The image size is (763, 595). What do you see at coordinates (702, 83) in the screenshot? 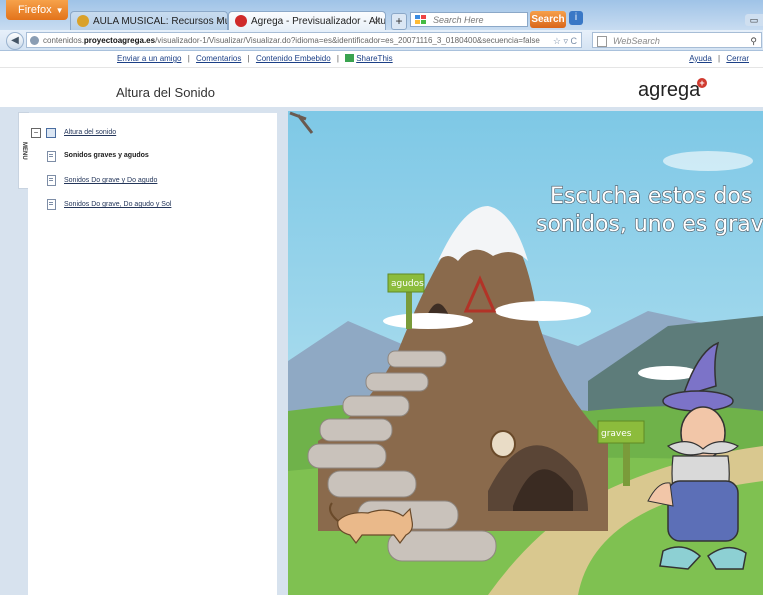
I see `plus-icon: +` at bounding box center [702, 83].